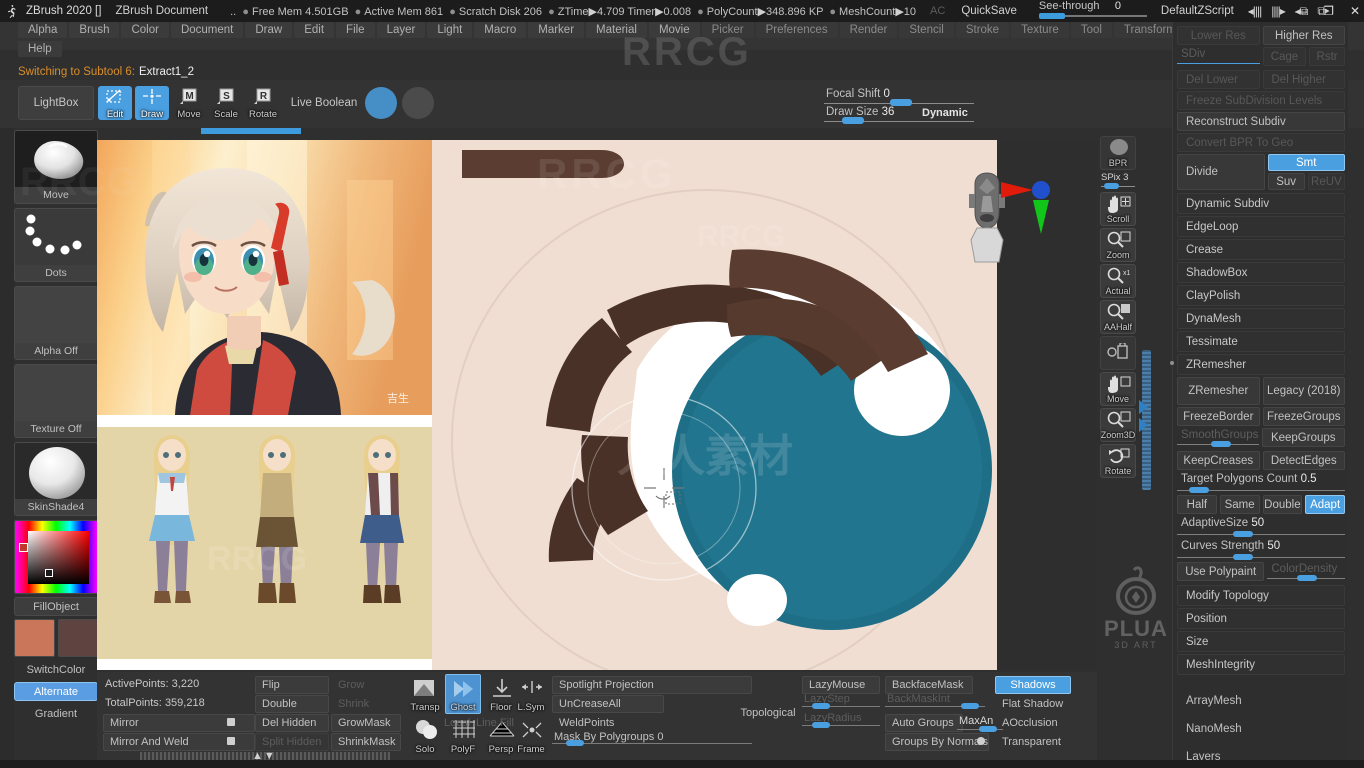 Image resolution: width=1364 pixels, height=768 pixels. What do you see at coordinates (1261, 618) in the screenshot?
I see `position-section: Position` at bounding box center [1261, 618].